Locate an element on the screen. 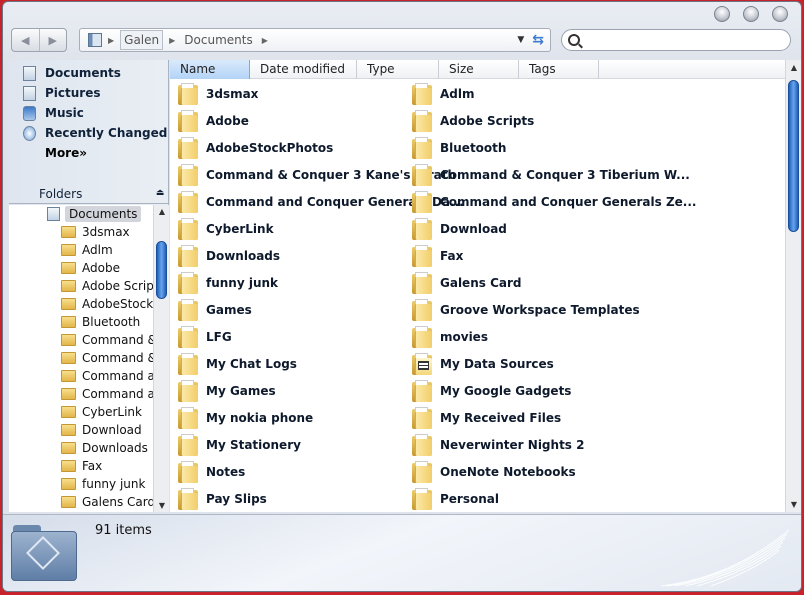 The image size is (804, 595). folder-item: Adlm is located at coordinates (443, 93).